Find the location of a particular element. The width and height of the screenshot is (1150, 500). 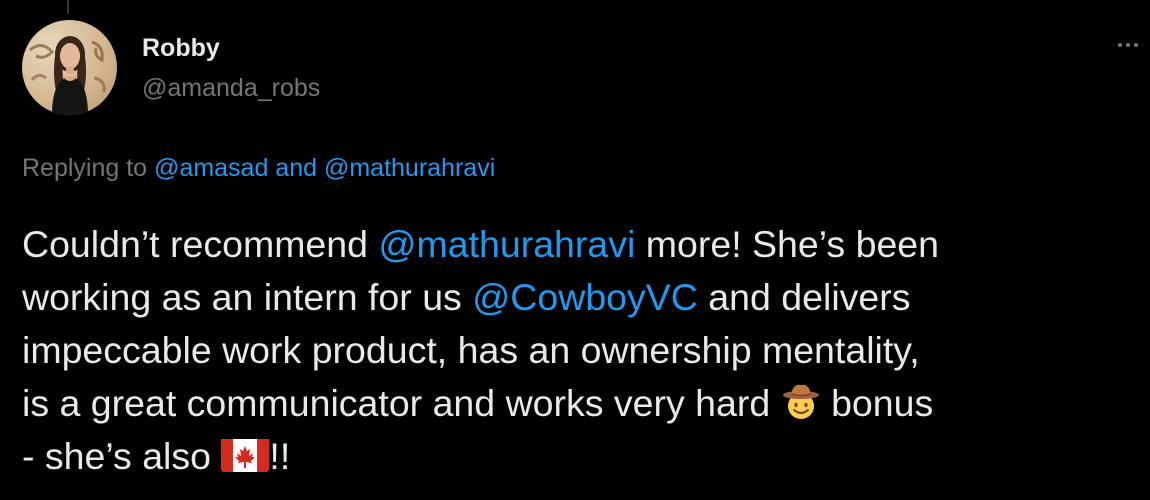

tweet-line: - she’s also !! is located at coordinates (584, 456).